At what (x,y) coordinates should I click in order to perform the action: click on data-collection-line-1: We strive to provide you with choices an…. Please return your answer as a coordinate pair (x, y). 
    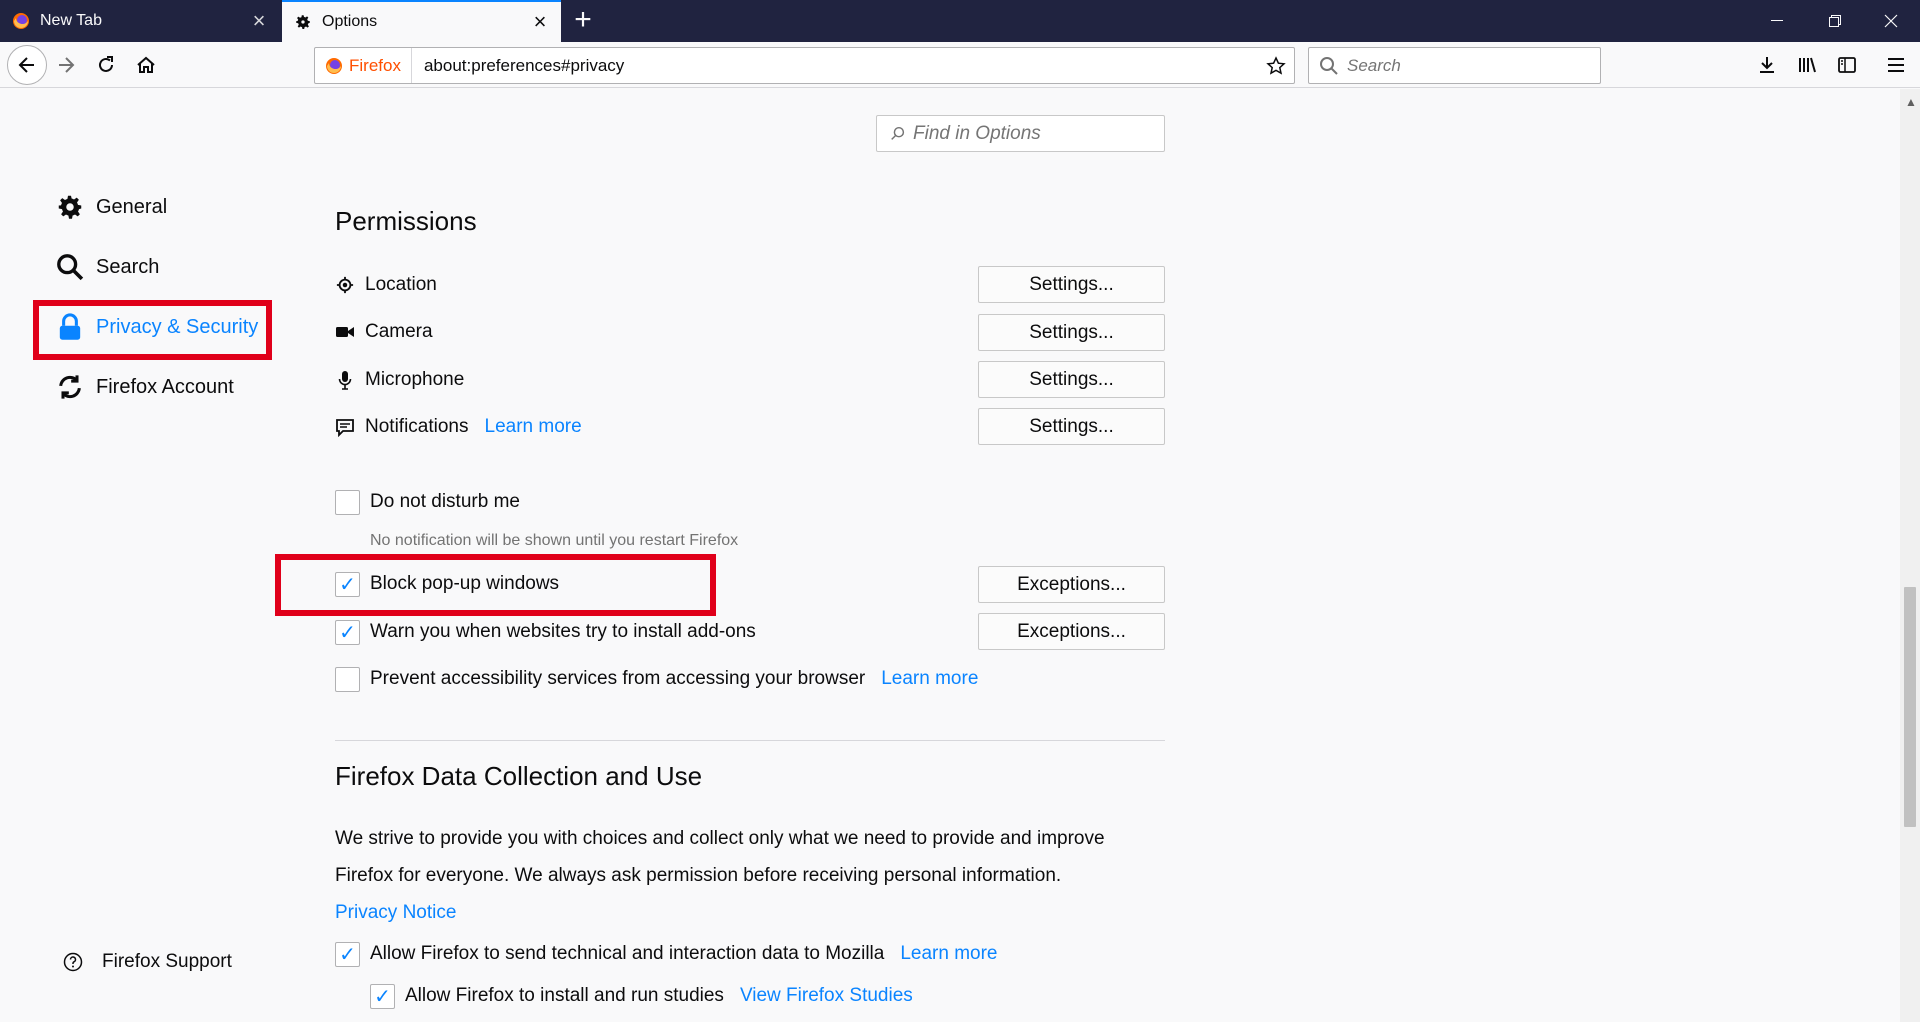
    Looking at the image, I should click on (720, 838).